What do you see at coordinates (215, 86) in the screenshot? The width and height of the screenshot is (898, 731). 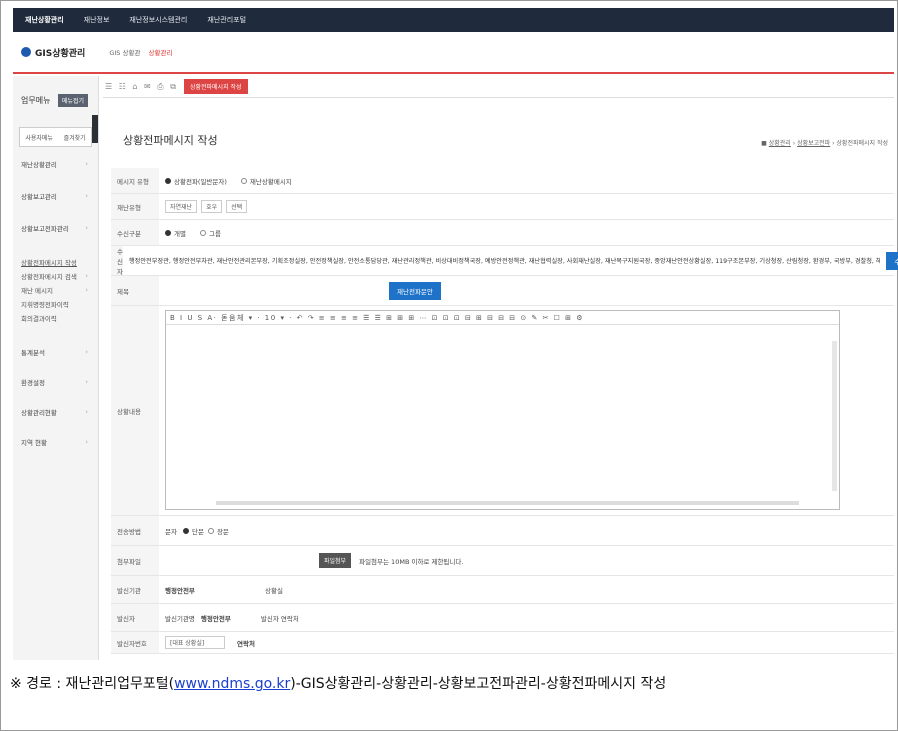 I see `tab-active: 상황전파메시지 작성` at bounding box center [215, 86].